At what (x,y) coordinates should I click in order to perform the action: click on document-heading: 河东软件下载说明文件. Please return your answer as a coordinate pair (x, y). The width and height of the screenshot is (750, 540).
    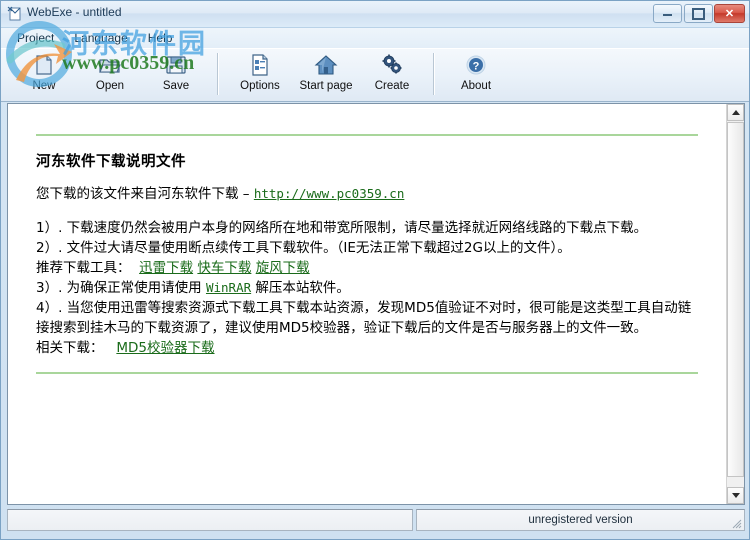
    Looking at the image, I should click on (111, 162).